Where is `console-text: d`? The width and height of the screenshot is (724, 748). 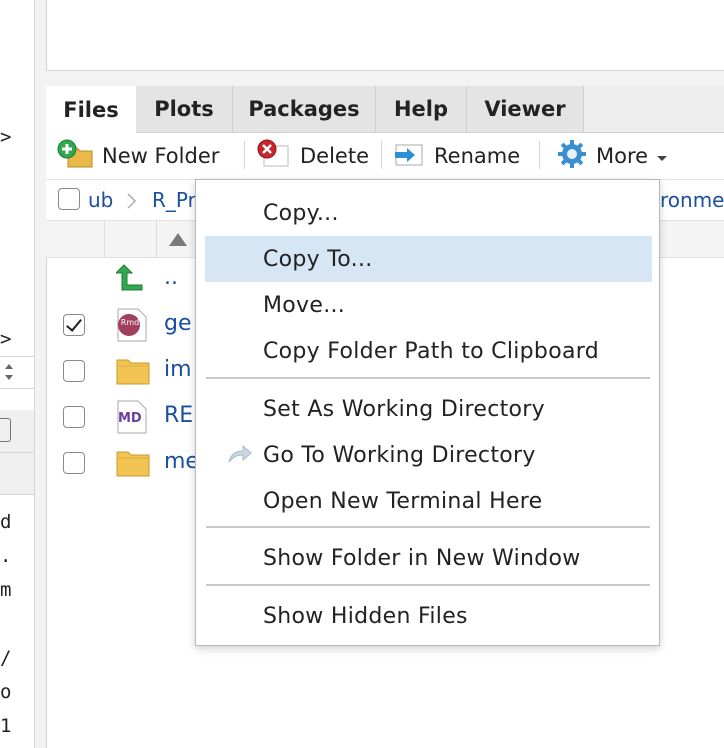
console-text: d is located at coordinates (6, 522).